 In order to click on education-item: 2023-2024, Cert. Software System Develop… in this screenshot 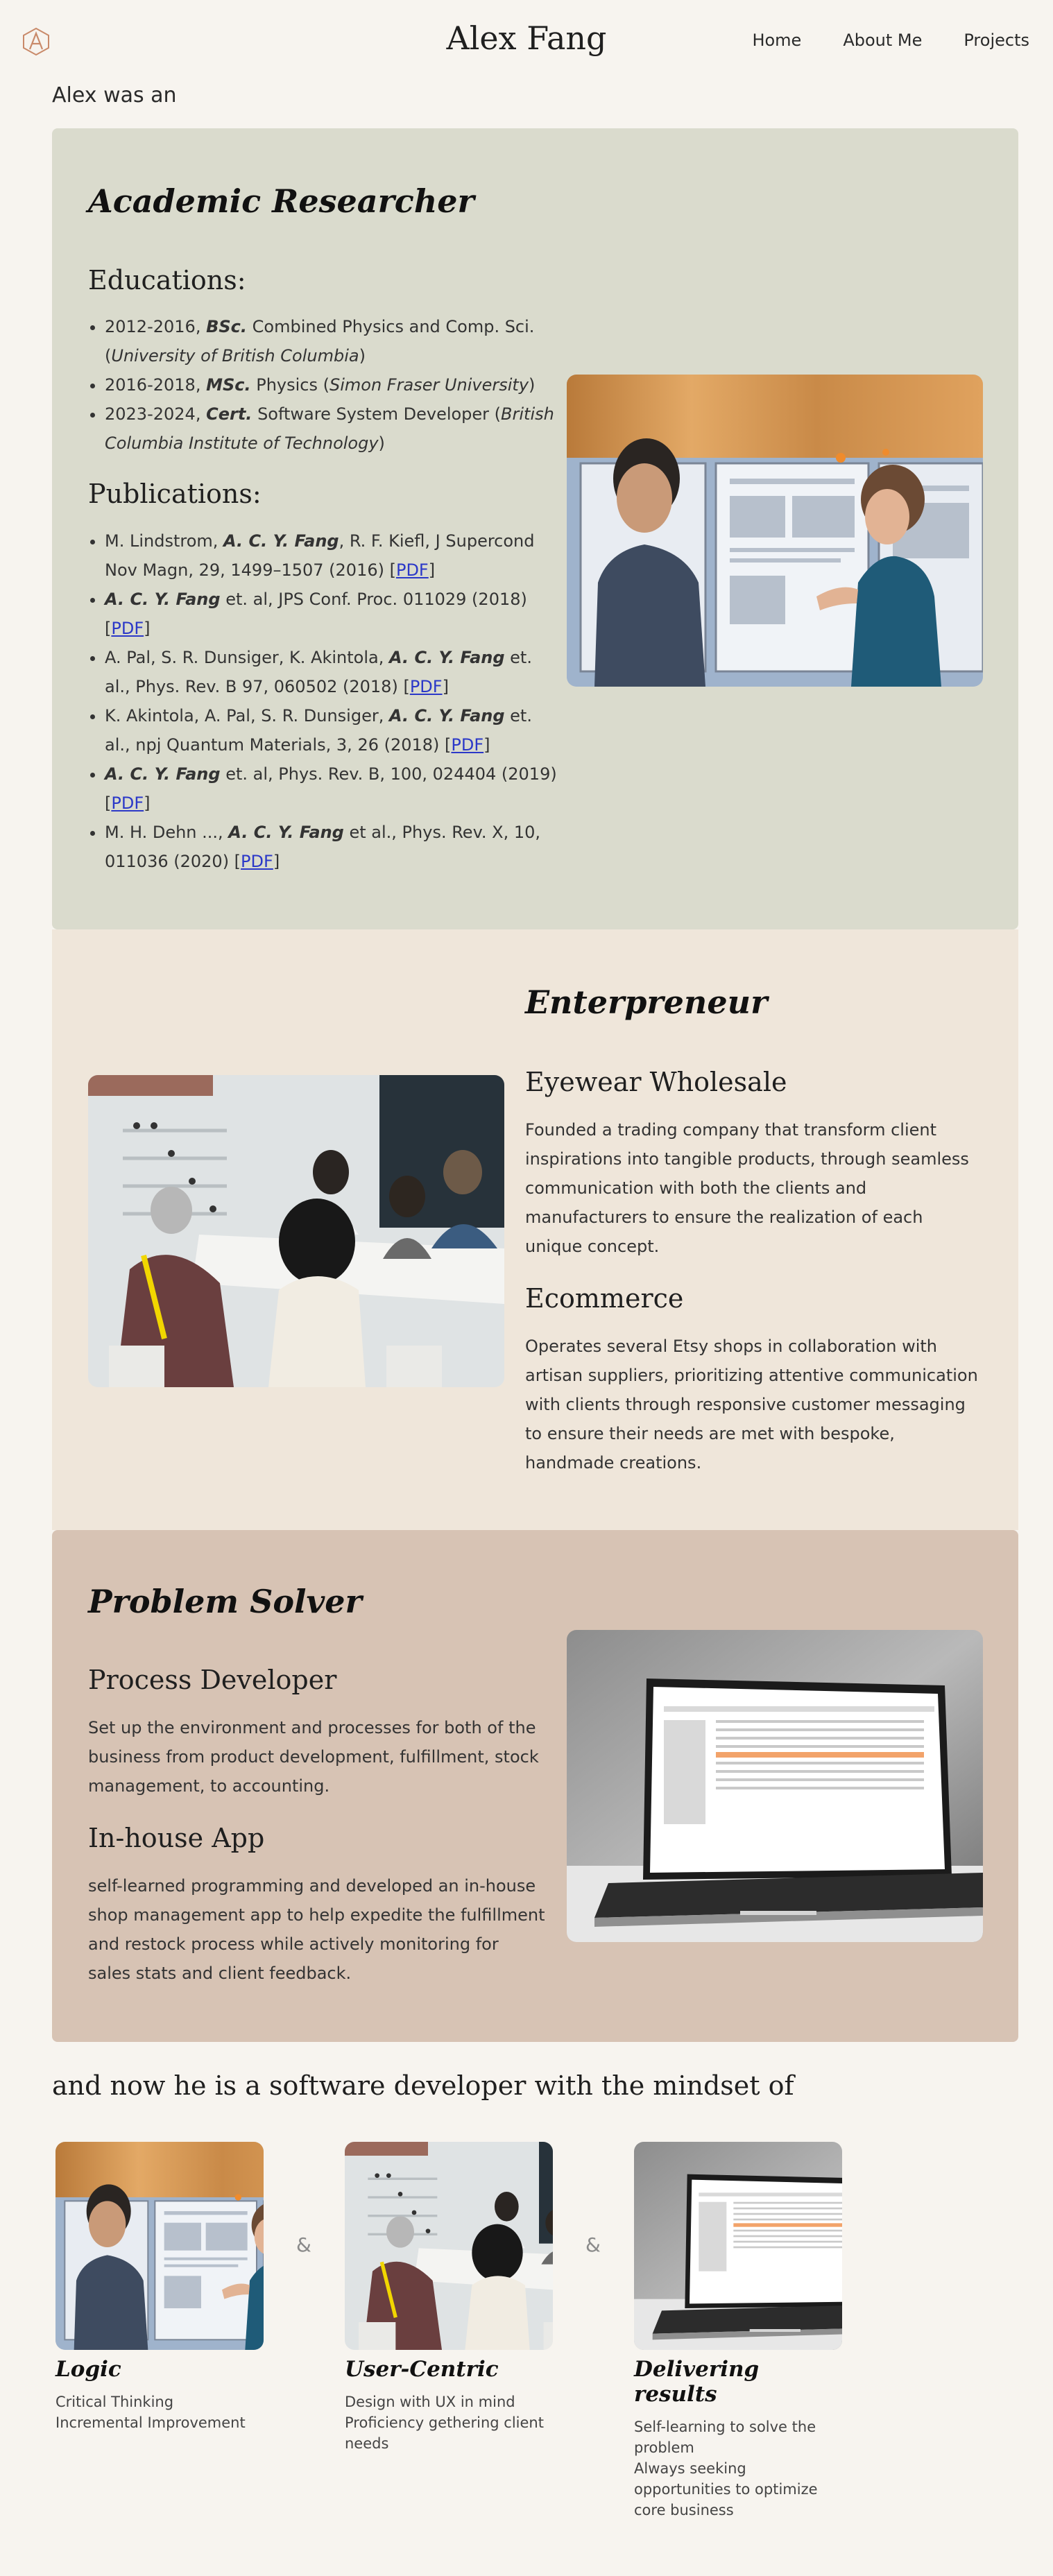, I will do `click(334, 429)`.